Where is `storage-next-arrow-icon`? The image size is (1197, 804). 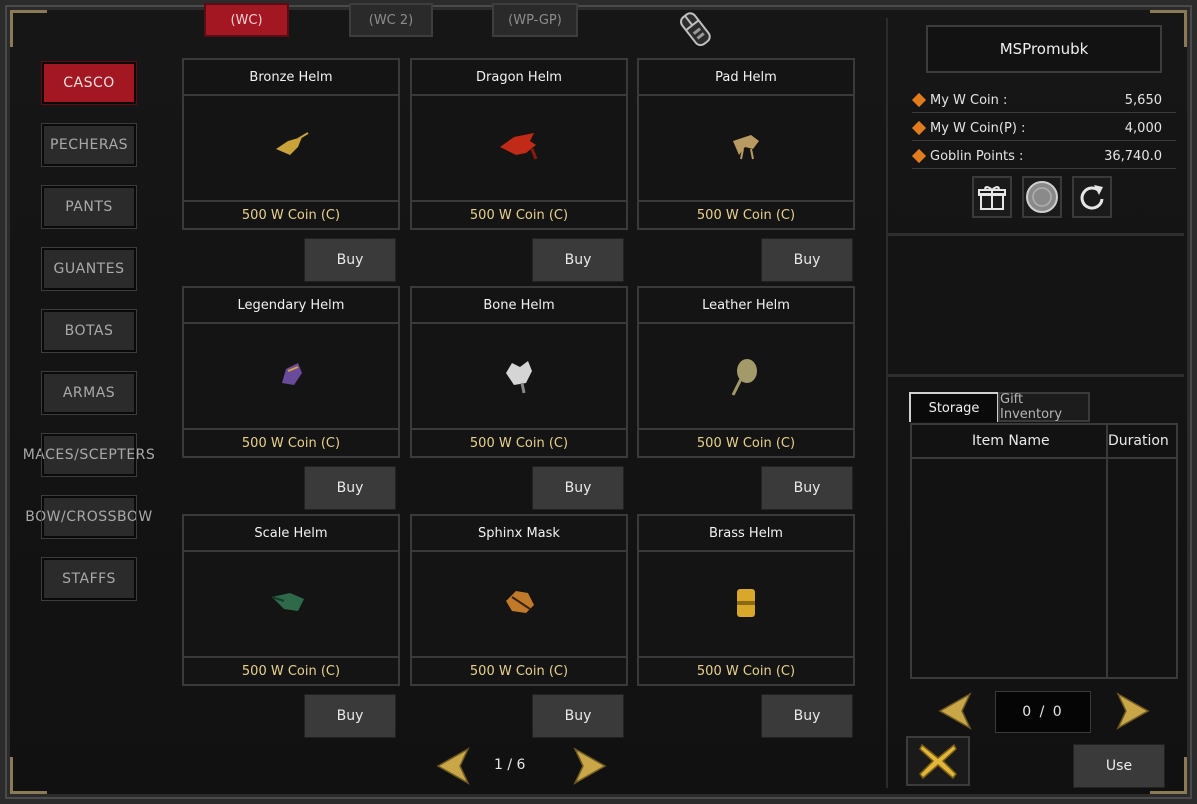
storage-next-arrow-icon is located at coordinates (1133, 711).